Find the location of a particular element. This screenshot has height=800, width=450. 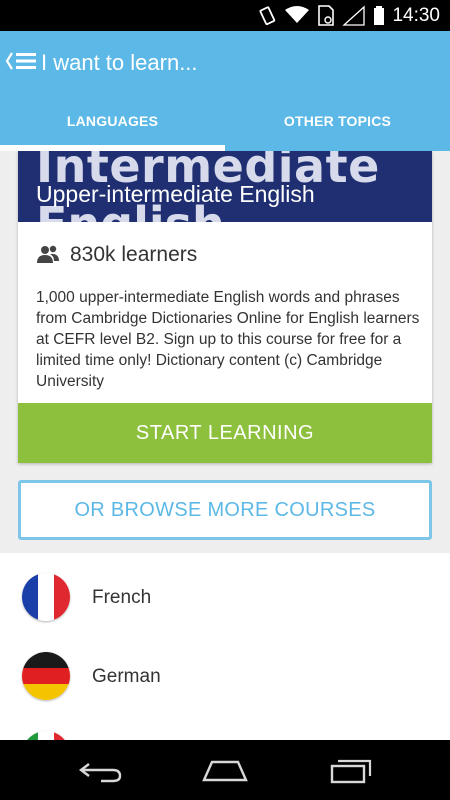

recent-apps-icon is located at coordinates (351, 770).